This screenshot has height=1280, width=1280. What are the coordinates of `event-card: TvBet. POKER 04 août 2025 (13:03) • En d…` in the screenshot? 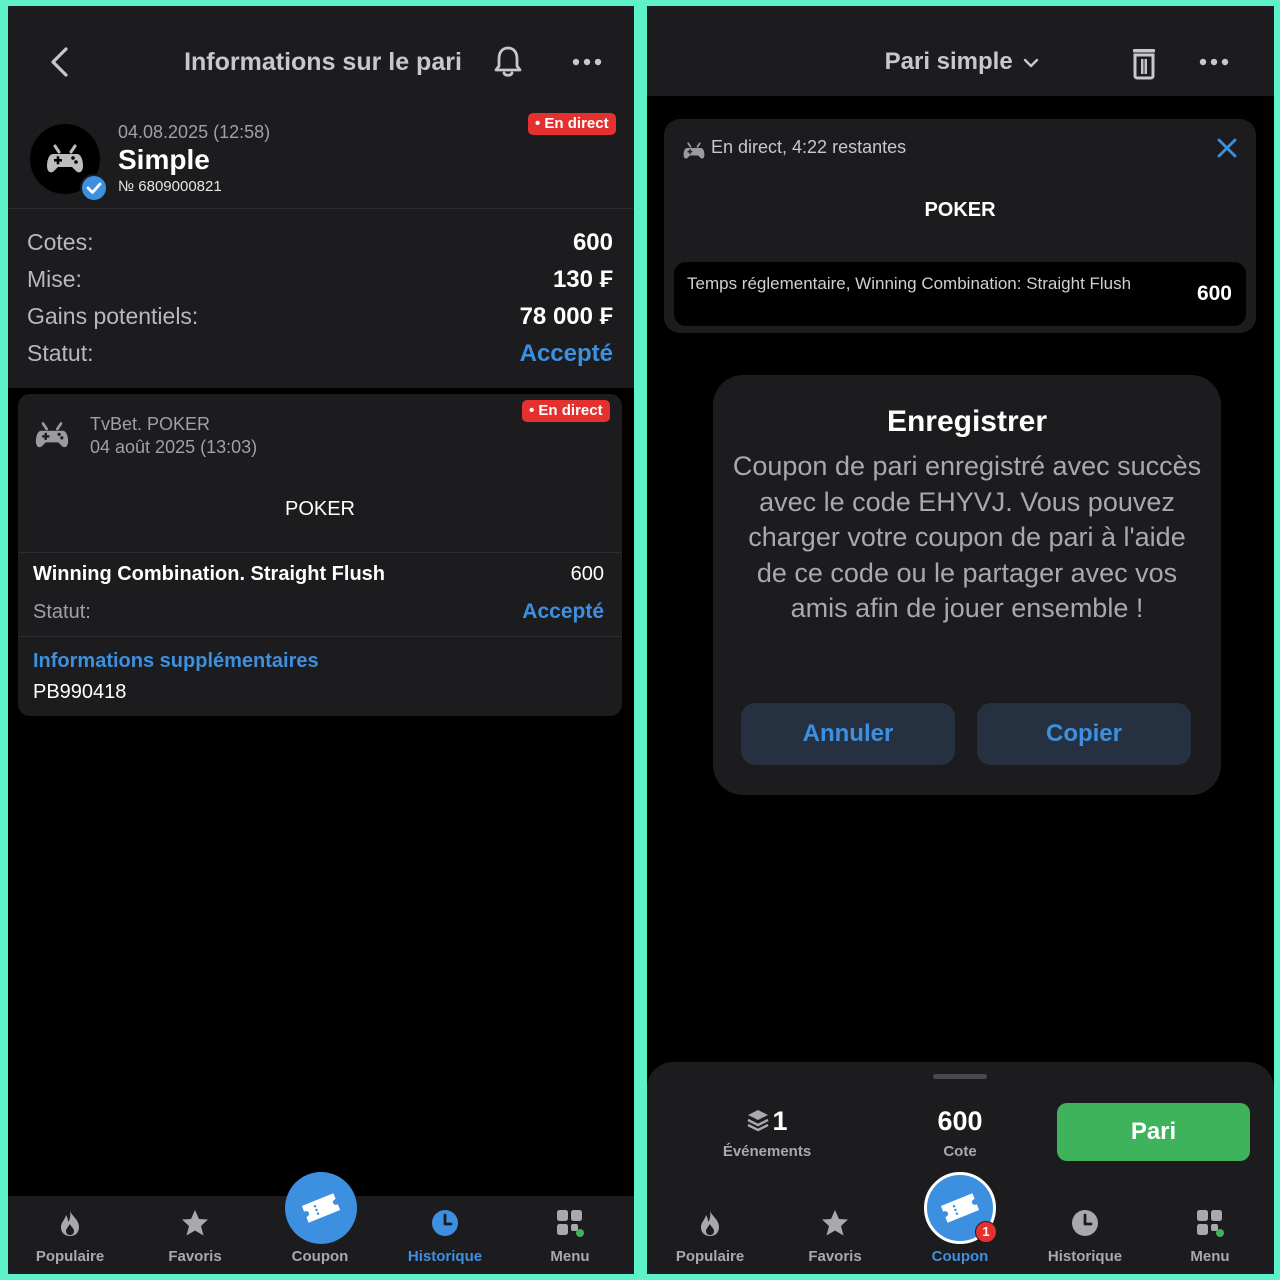 It's located at (320, 555).